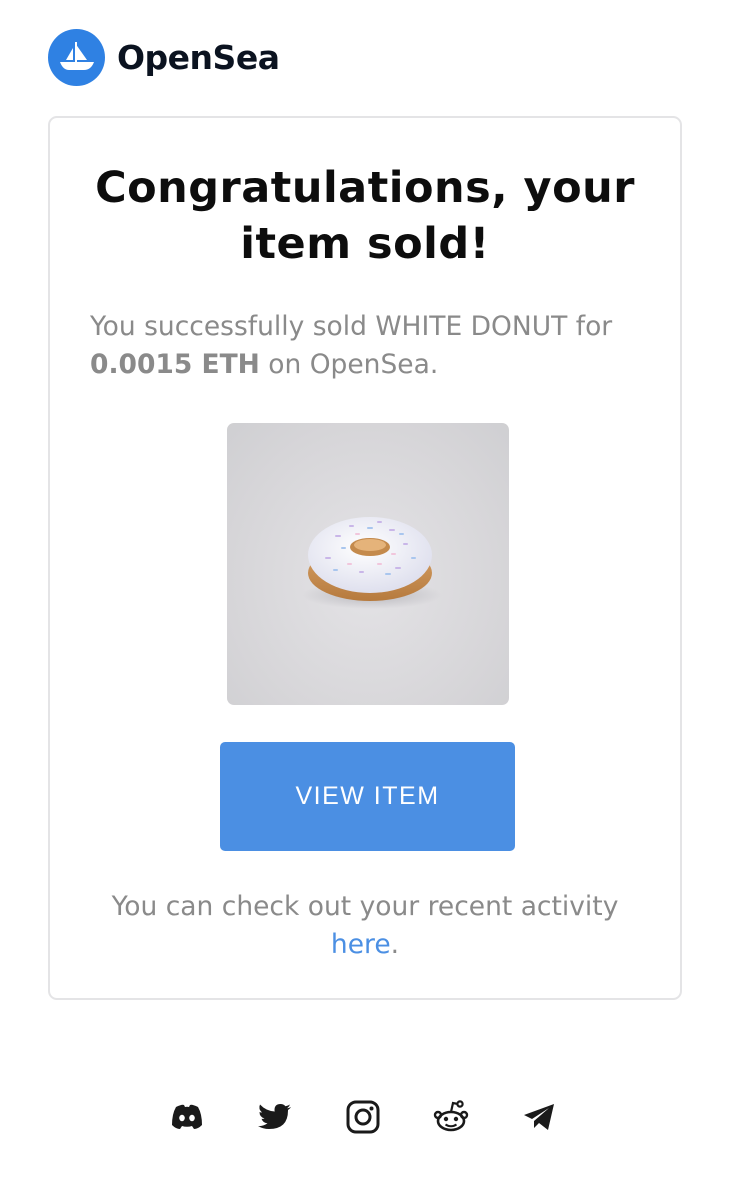 The height and width of the screenshot is (1200, 733). What do you see at coordinates (351, 326) in the screenshot?
I see `sale-description-prefix: You successfully sold WHITE DONUT for` at bounding box center [351, 326].